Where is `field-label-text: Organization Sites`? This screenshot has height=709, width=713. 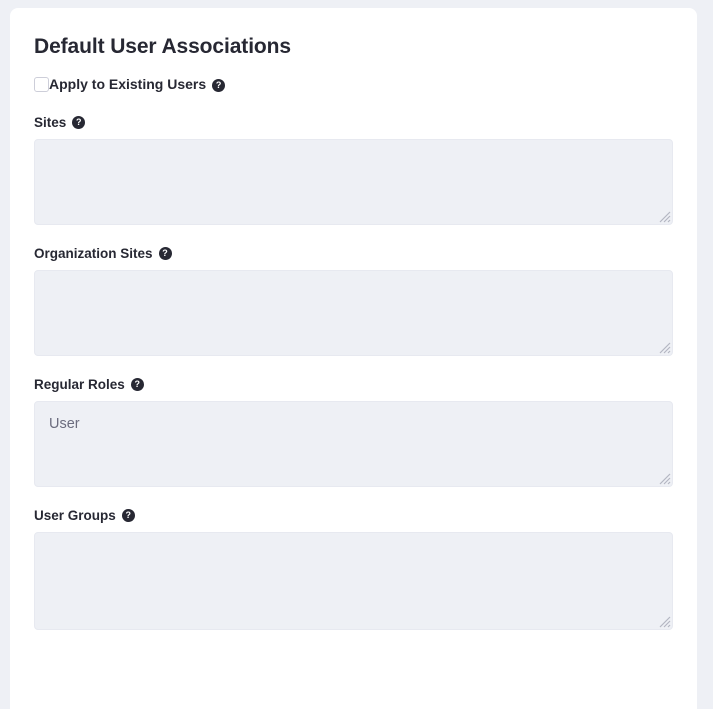
field-label-text: Organization Sites is located at coordinates (93, 253).